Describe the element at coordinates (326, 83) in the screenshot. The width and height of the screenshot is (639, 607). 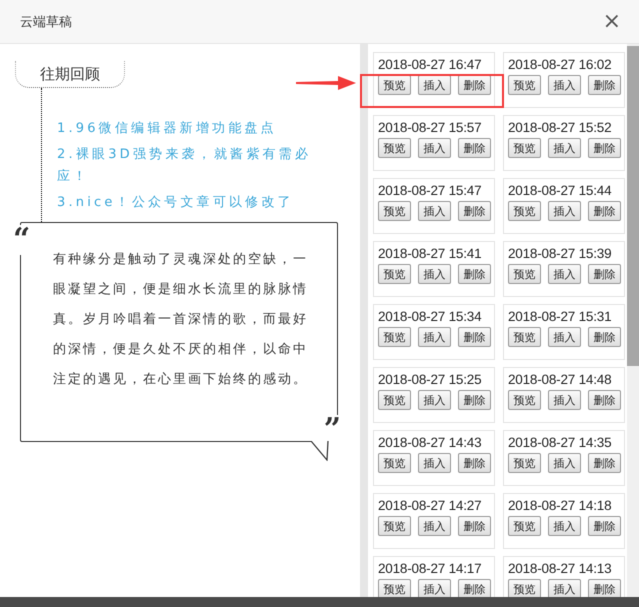
I see `arrow-icon` at that location.